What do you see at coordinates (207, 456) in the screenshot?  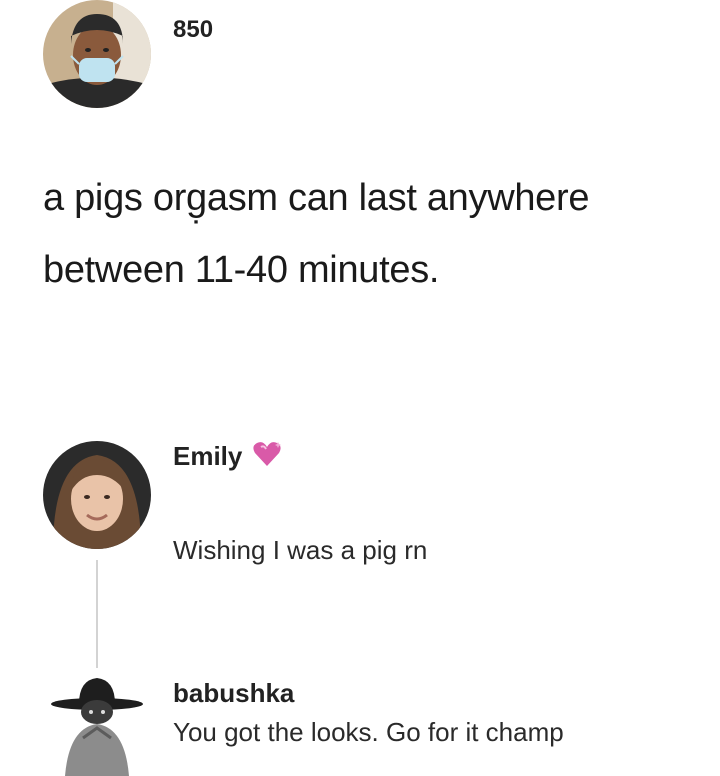 I see `emily-username: Emily` at bounding box center [207, 456].